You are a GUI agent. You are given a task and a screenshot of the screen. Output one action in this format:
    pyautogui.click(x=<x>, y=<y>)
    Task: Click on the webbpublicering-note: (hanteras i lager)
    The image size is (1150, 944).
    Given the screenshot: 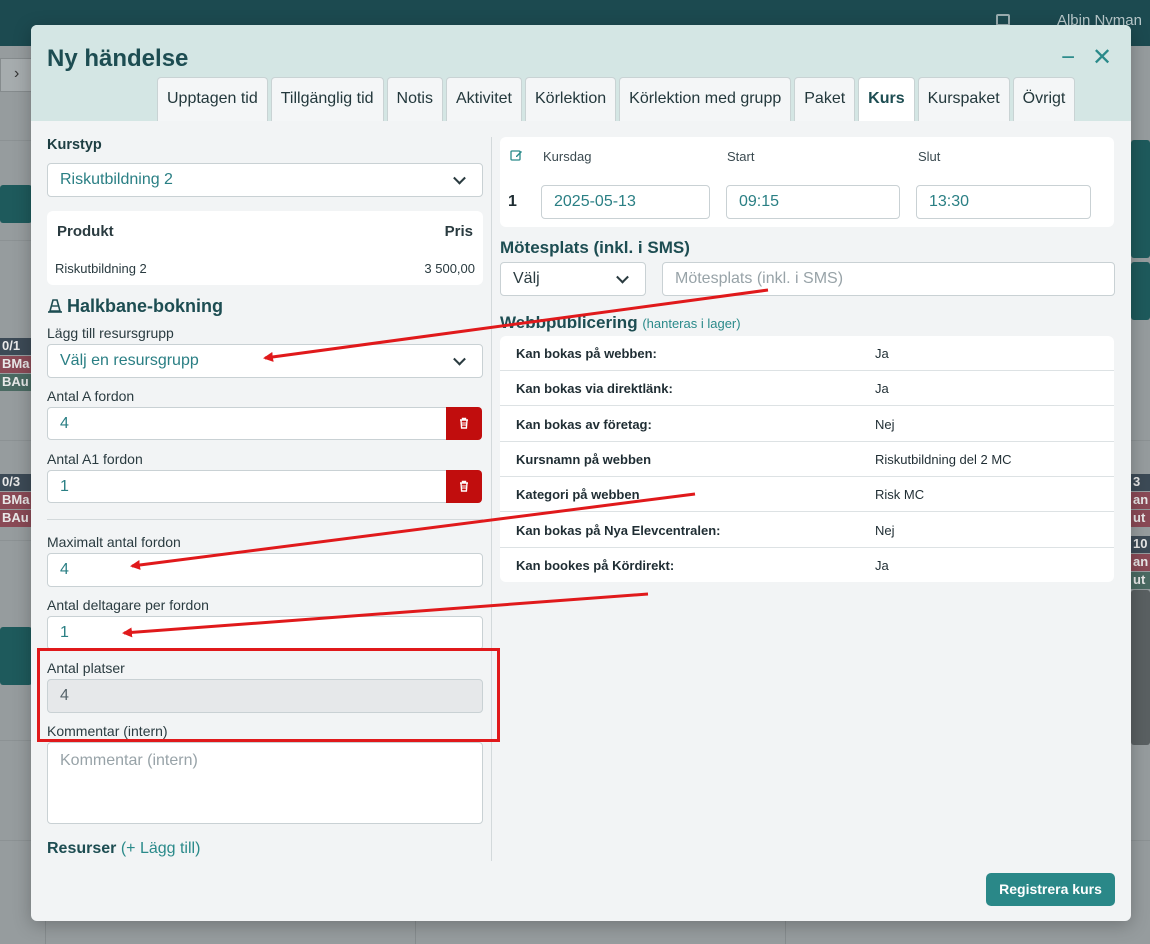 What is the action you would take?
    pyautogui.click(x=691, y=323)
    